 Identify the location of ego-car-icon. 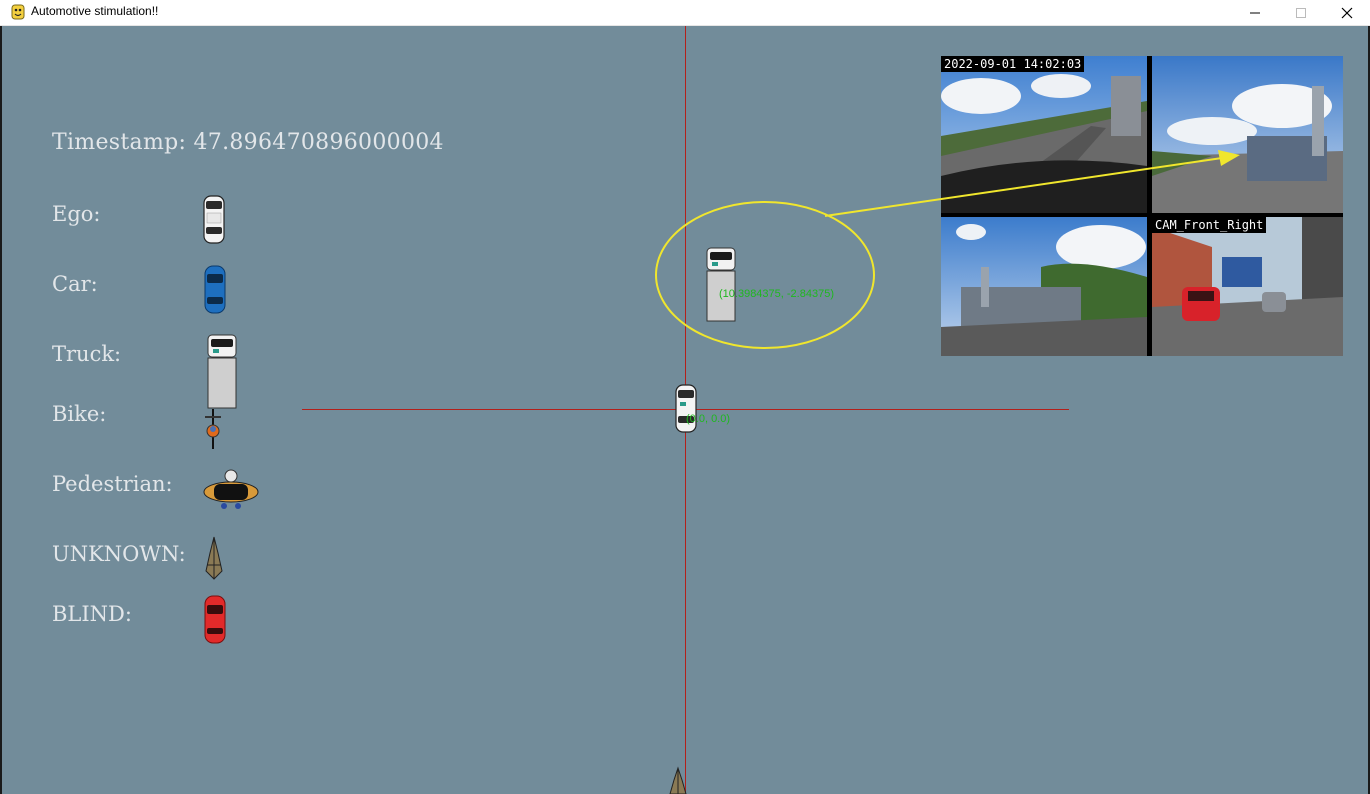
(214, 219).